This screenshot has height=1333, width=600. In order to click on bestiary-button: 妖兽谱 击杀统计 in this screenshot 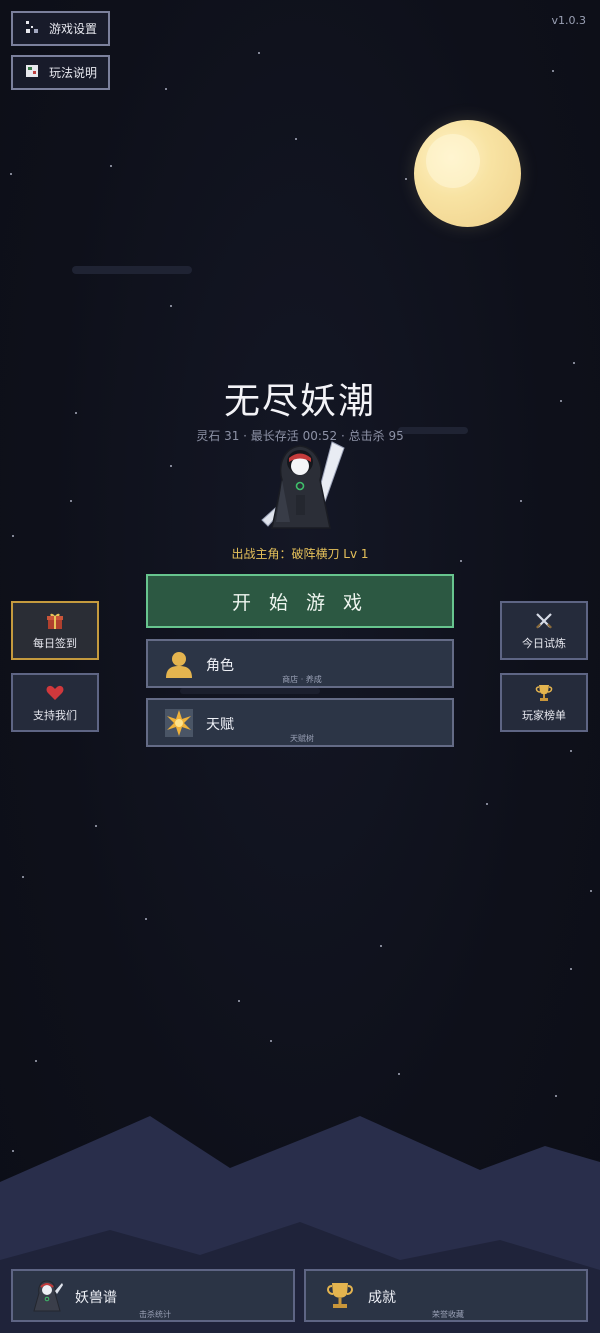, I will do `click(153, 1295)`.